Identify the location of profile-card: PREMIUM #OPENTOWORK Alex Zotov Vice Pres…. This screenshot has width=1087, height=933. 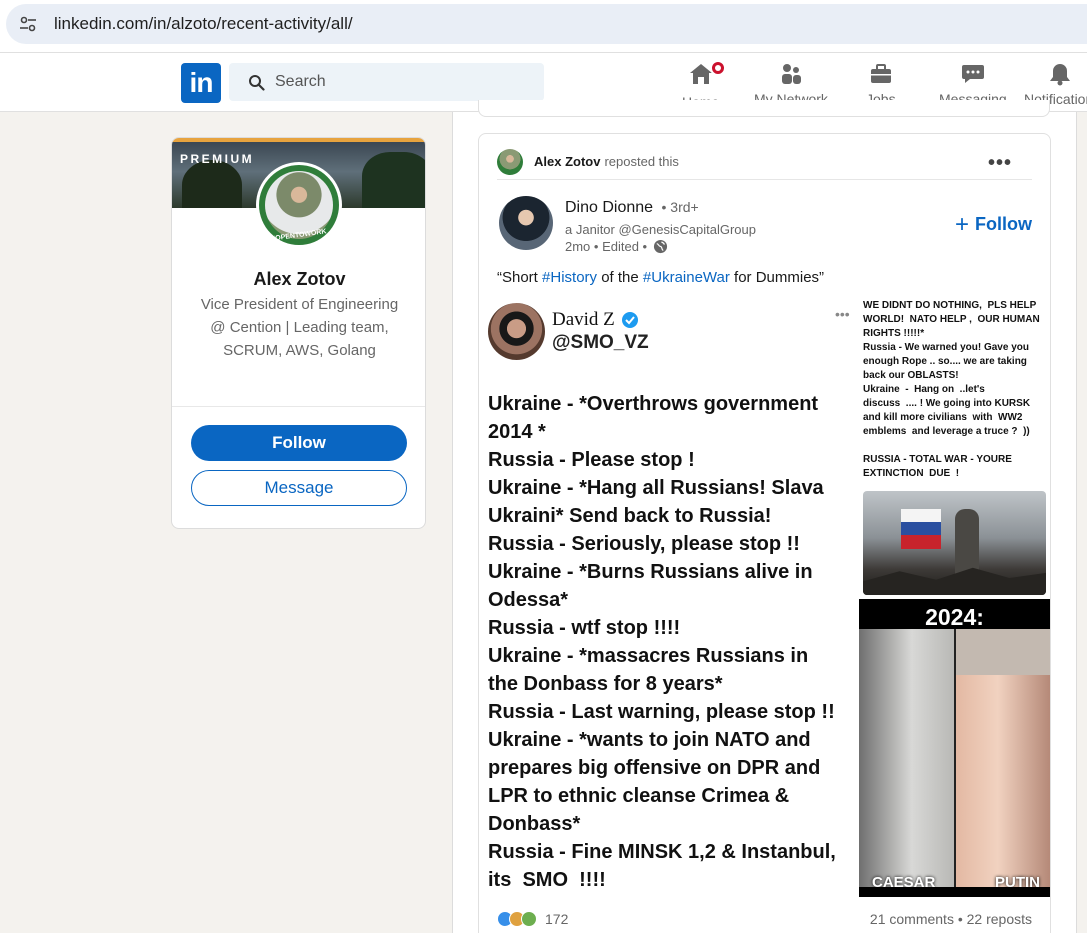
(298, 333).